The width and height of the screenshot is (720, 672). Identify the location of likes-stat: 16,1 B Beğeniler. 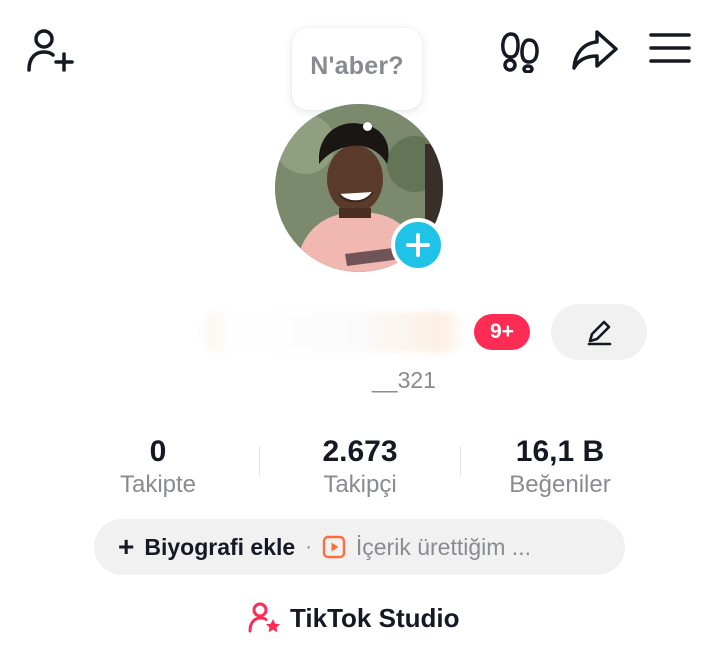
(560, 466).